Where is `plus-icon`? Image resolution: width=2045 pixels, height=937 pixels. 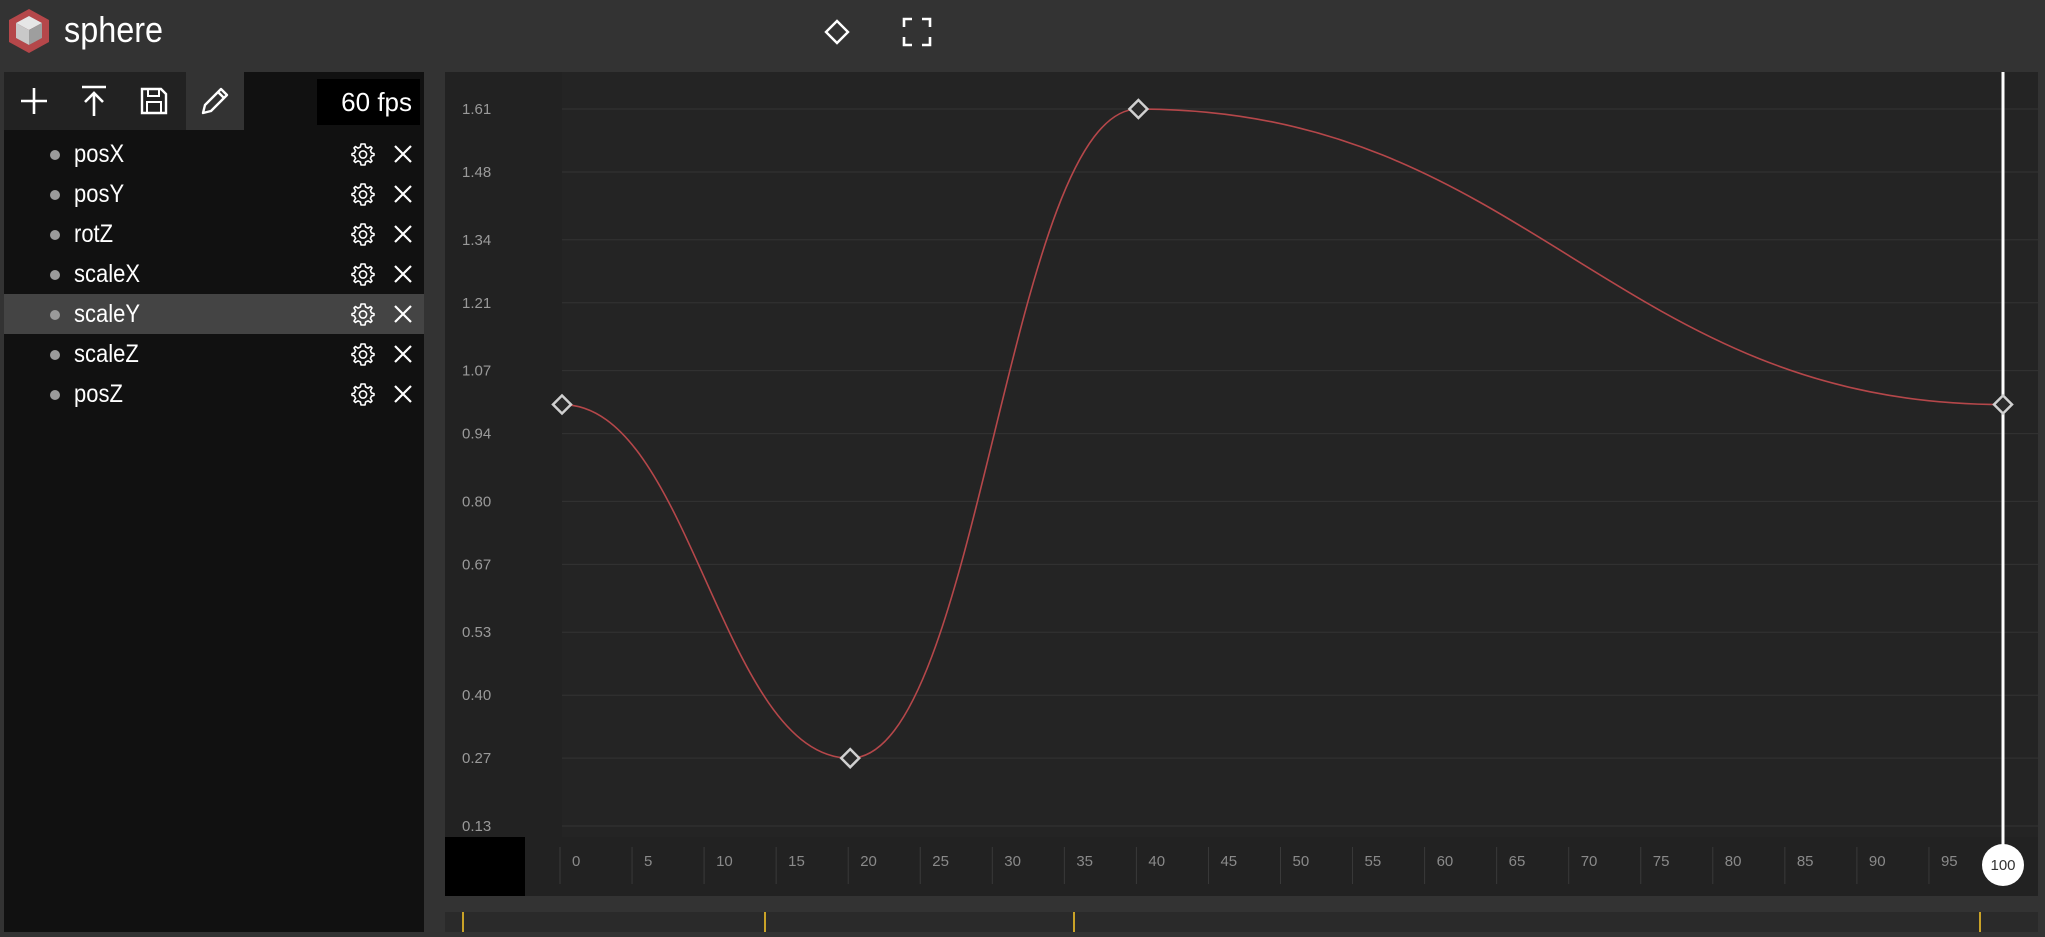
plus-icon is located at coordinates (34, 101).